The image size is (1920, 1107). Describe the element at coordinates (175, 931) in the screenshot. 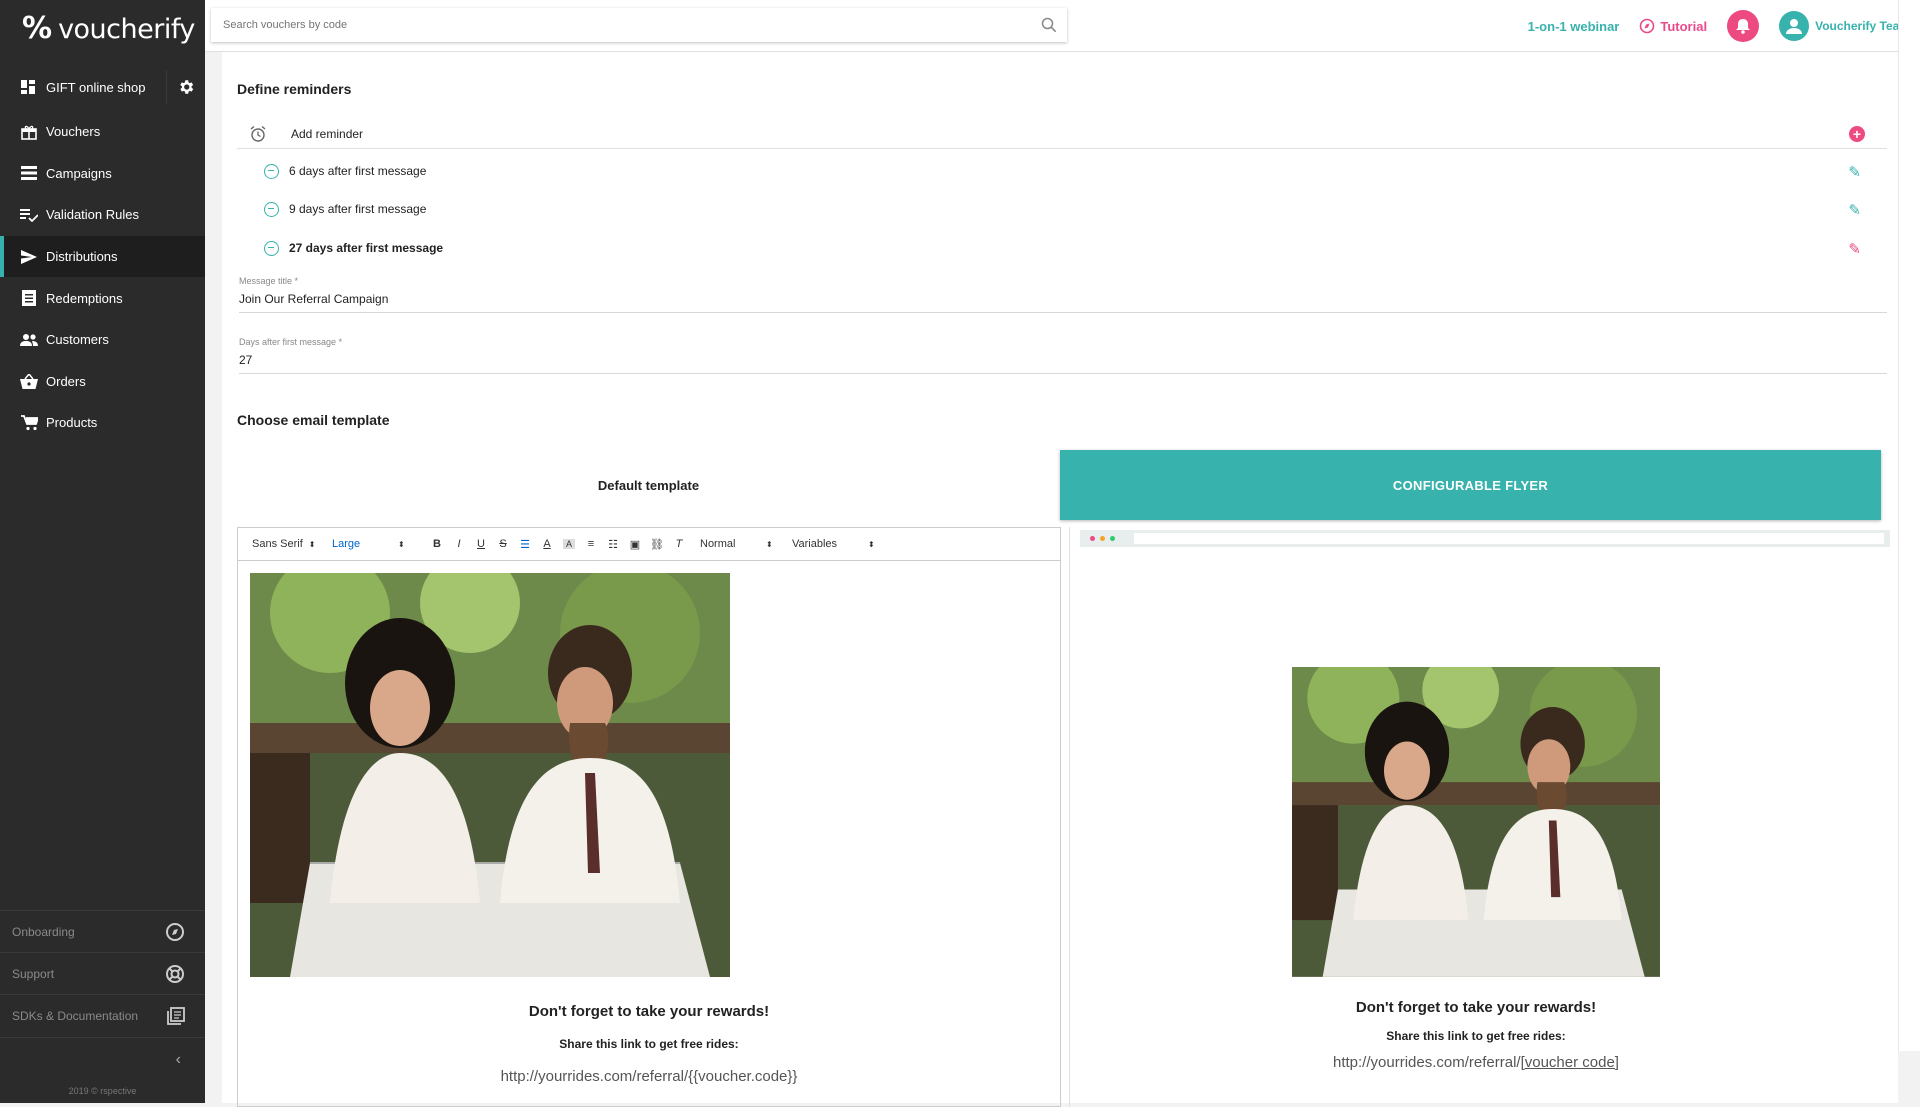

I see `compass-icon` at that location.